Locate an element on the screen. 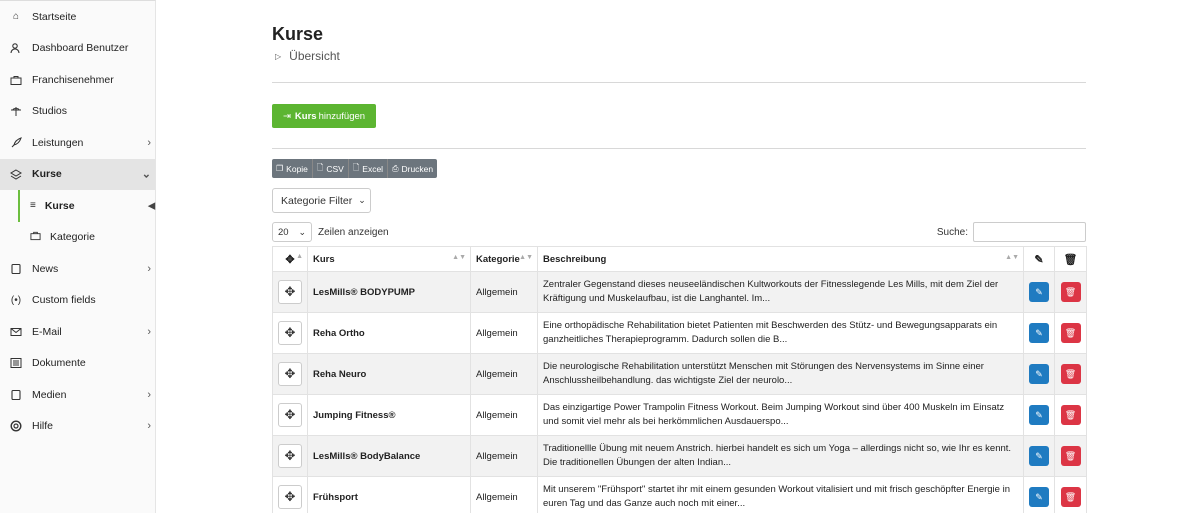 The height and width of the screenshot is (513, 1200). reorder-column-header: ✥ ▲ is located at coordinates (290, 259).